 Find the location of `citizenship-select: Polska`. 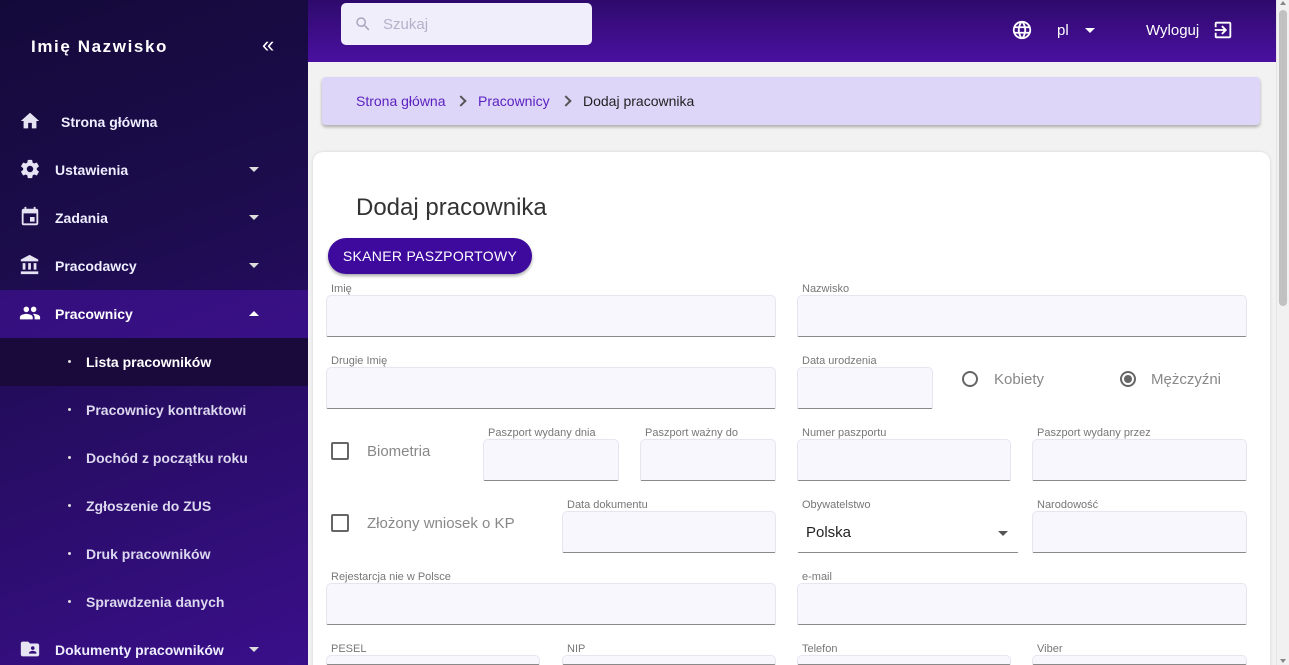

citizenship-select: Polska is located at coordinates (908, 532).